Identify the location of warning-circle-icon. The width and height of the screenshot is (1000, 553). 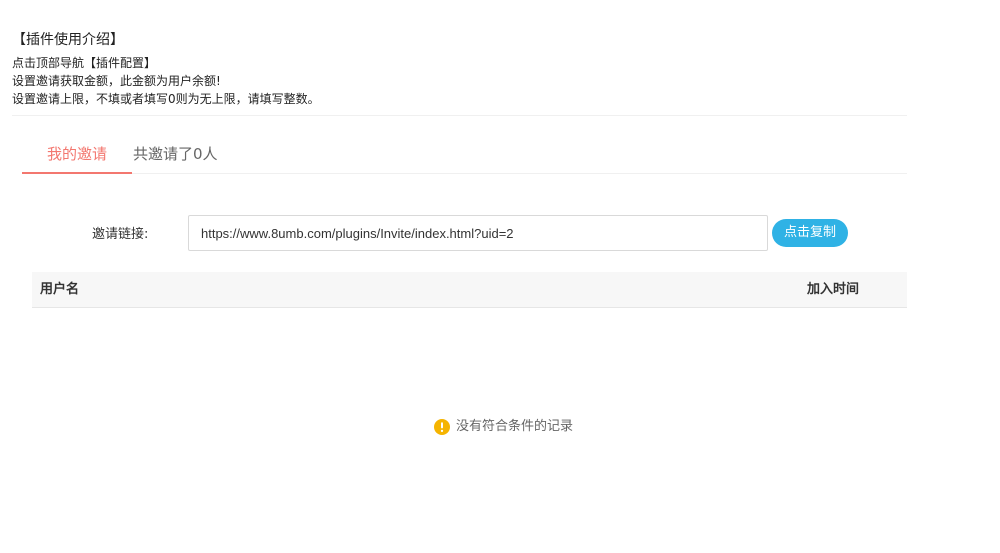
(442, 427).